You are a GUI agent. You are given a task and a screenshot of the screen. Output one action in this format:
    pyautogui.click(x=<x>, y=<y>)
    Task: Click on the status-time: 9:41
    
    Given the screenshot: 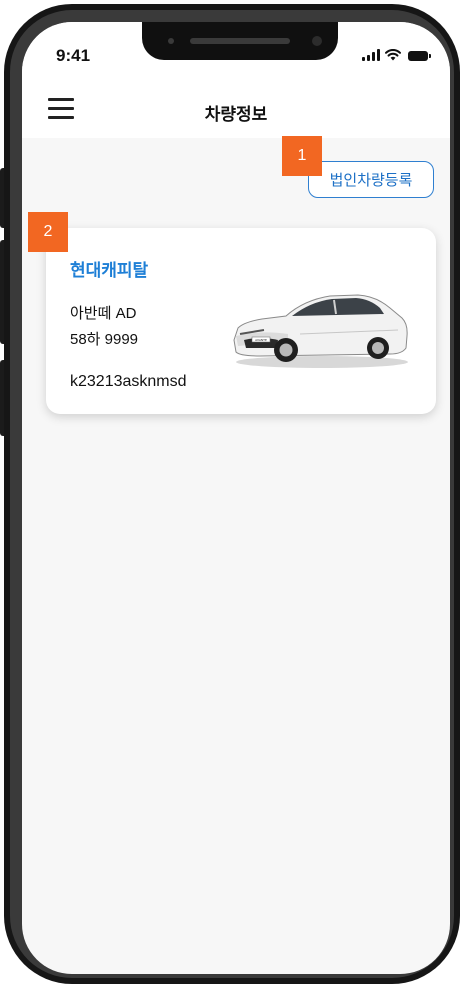 What is the action you would take?
    pyautogui.click(x=73, y=55)
    